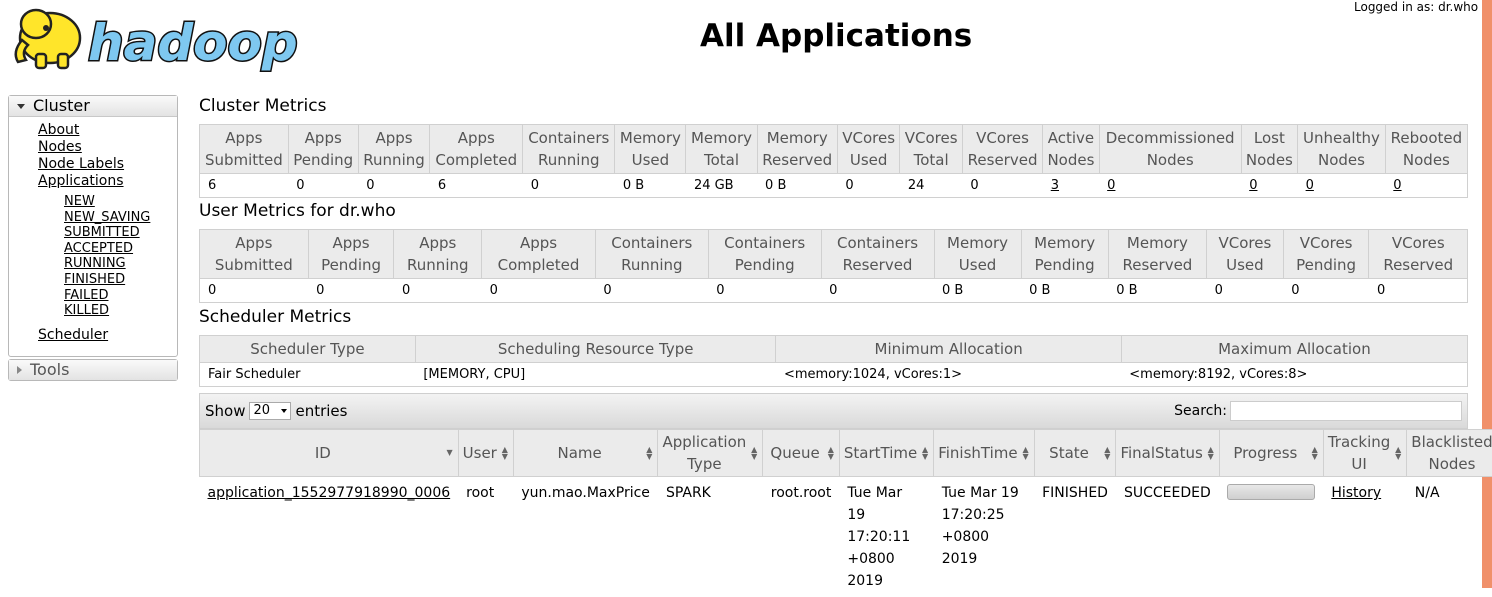 The image size is (1492, 597). Describe the element at coordinates (801, 453) in the screenshot. I see `column-header-queue: Queue▲ ▼` at that location.